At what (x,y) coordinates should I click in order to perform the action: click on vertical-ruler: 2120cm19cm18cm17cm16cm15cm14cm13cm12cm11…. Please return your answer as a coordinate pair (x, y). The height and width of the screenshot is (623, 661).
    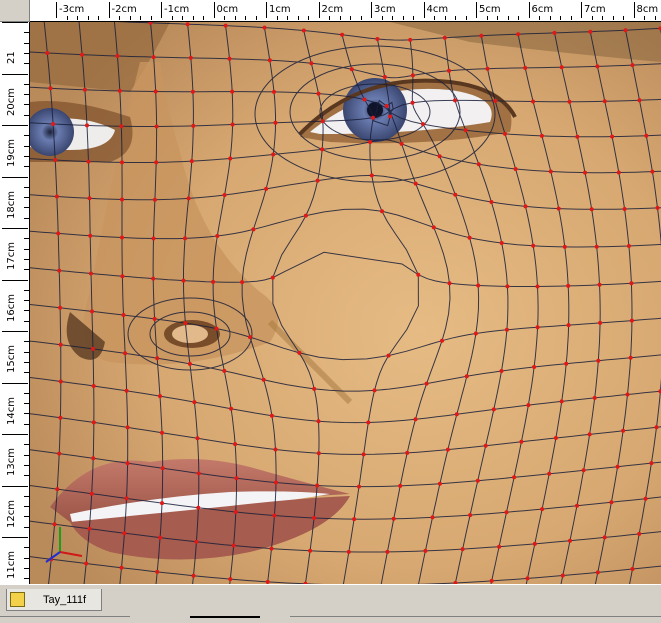
    Looking at the image, I should click on (15, 303).